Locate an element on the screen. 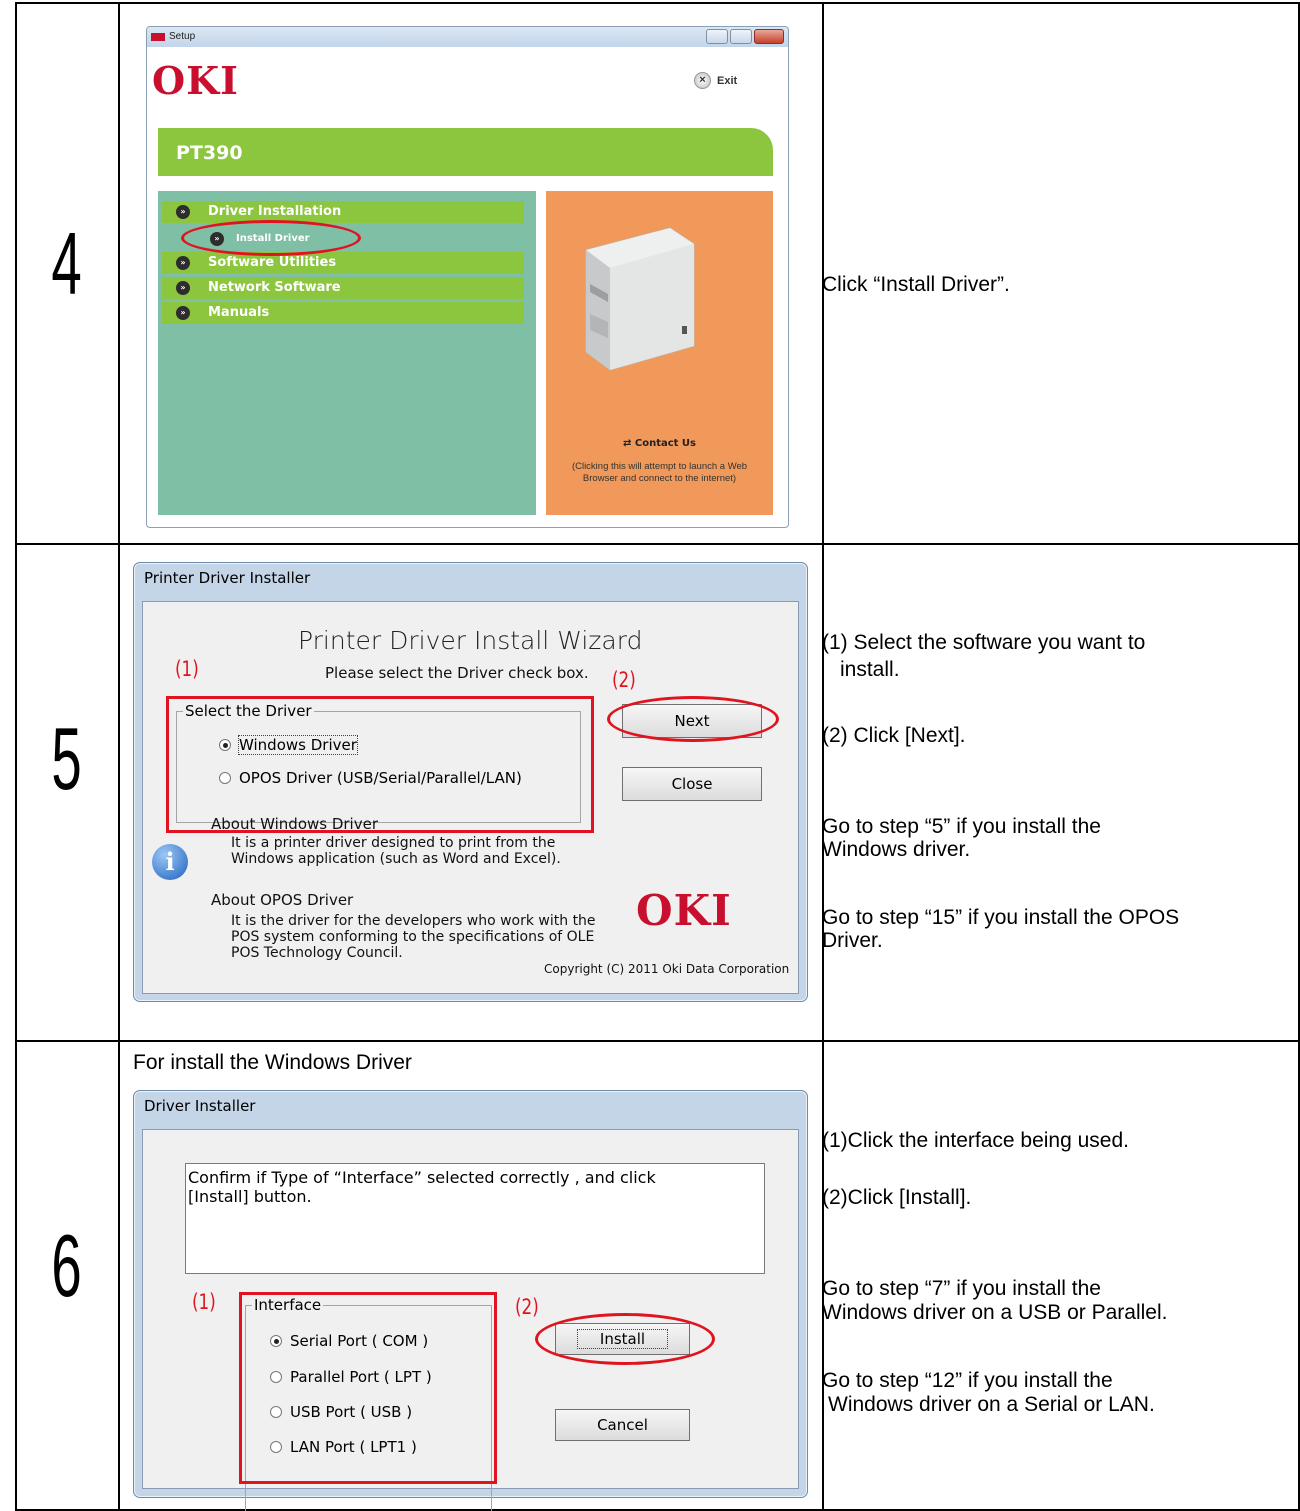  highlight-install-driver is located at coordinates (271, 238).